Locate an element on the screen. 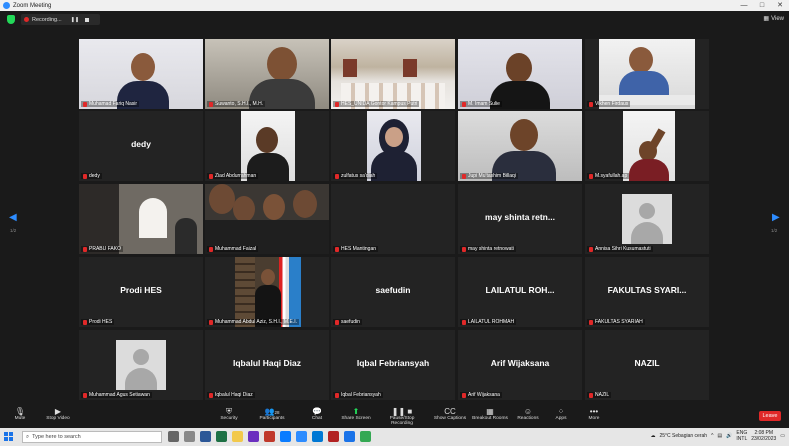  pause-recording-icon: ❚❚ is located at coordinates (75, 20).